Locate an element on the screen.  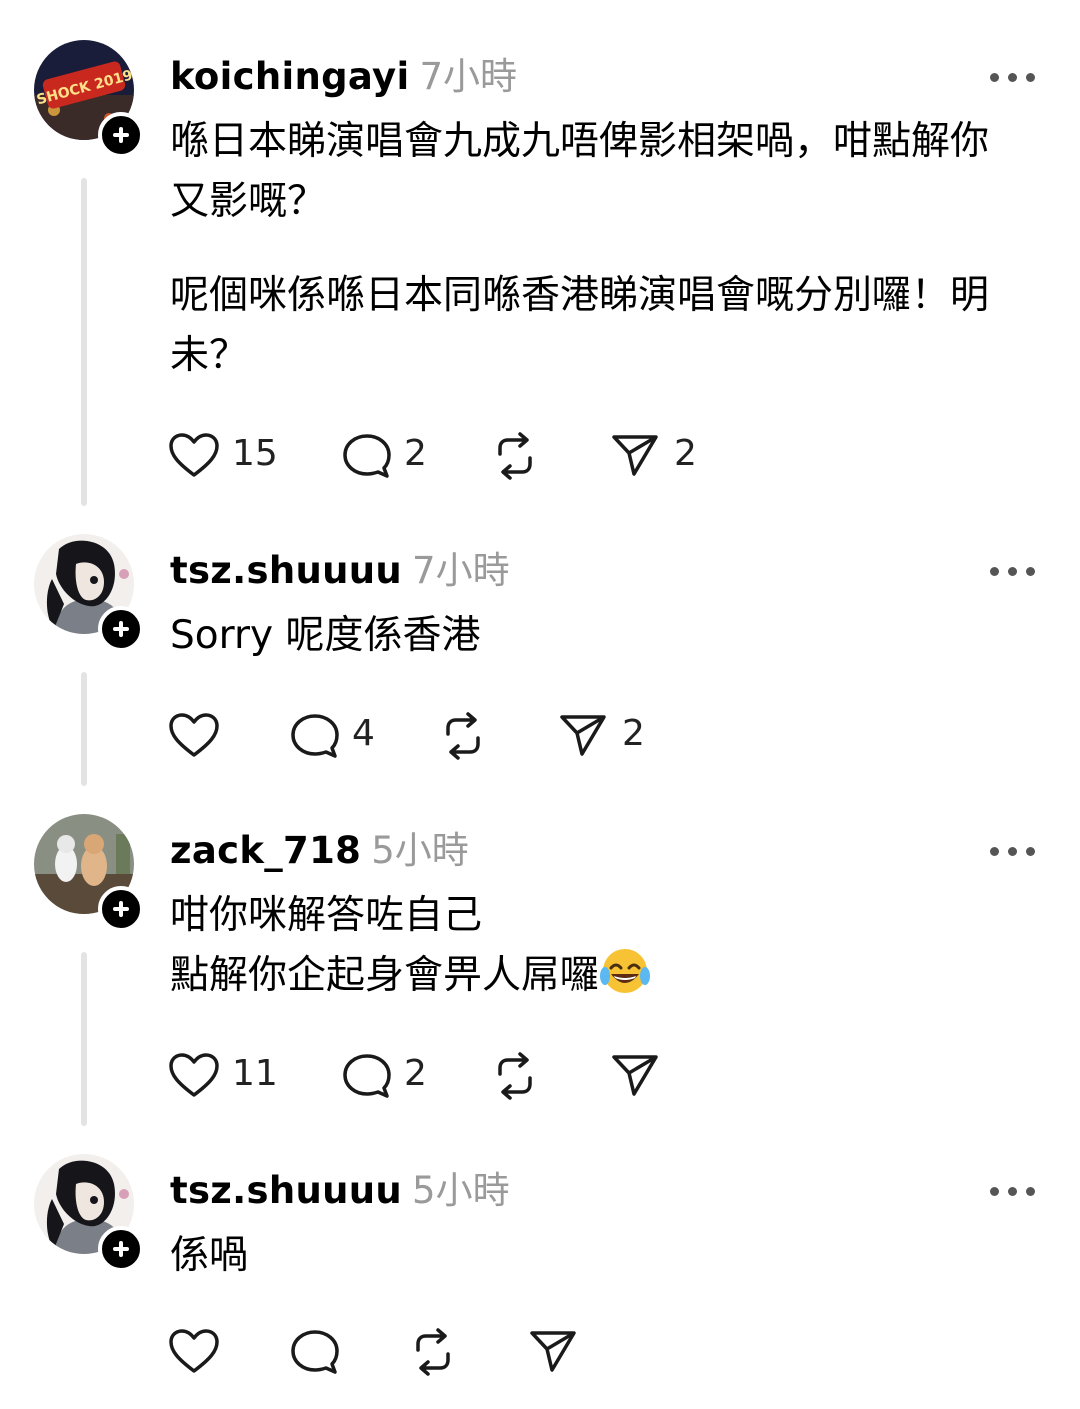
like-count: 11 is located at coordinates (255, 1073).